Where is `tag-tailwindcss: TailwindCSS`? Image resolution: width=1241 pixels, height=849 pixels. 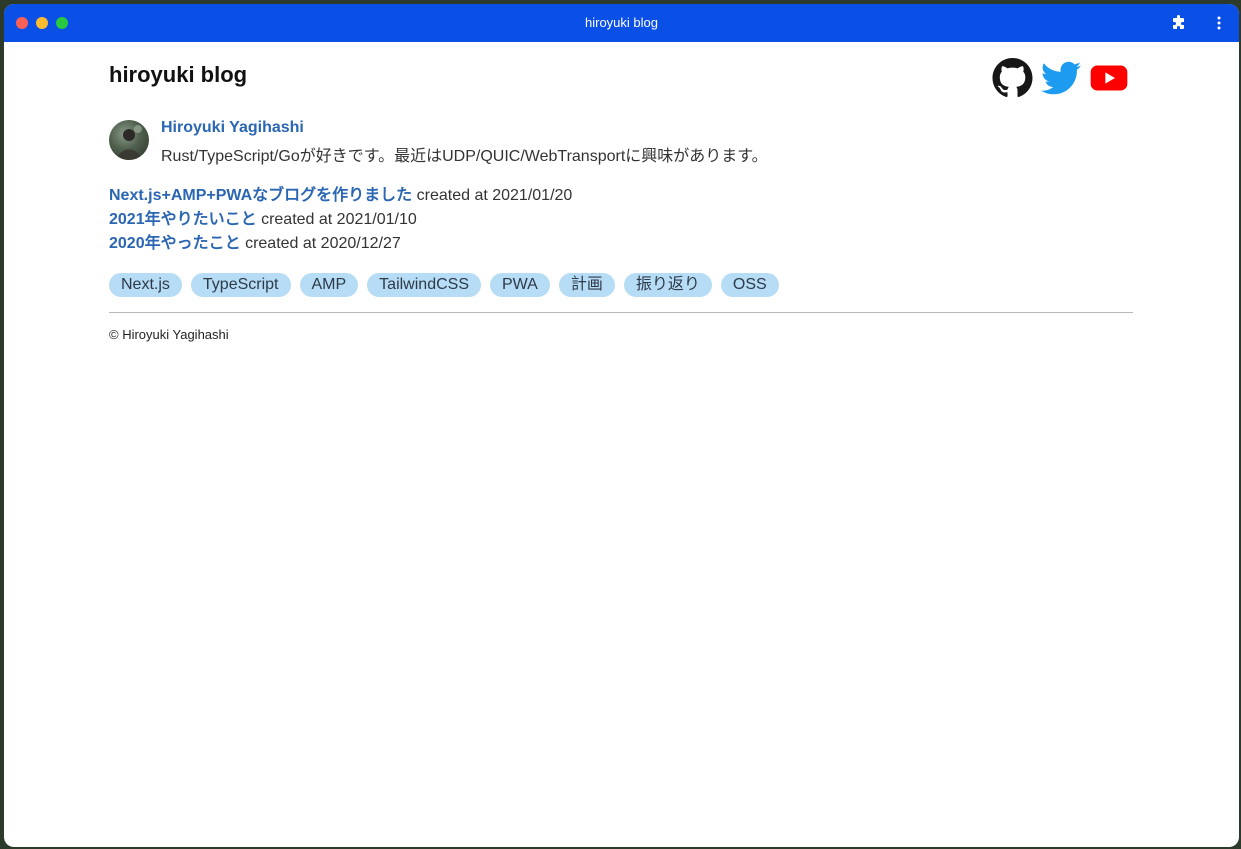 tag-tailwindcss: TailwindCSS is located at coordinates (424, 285).